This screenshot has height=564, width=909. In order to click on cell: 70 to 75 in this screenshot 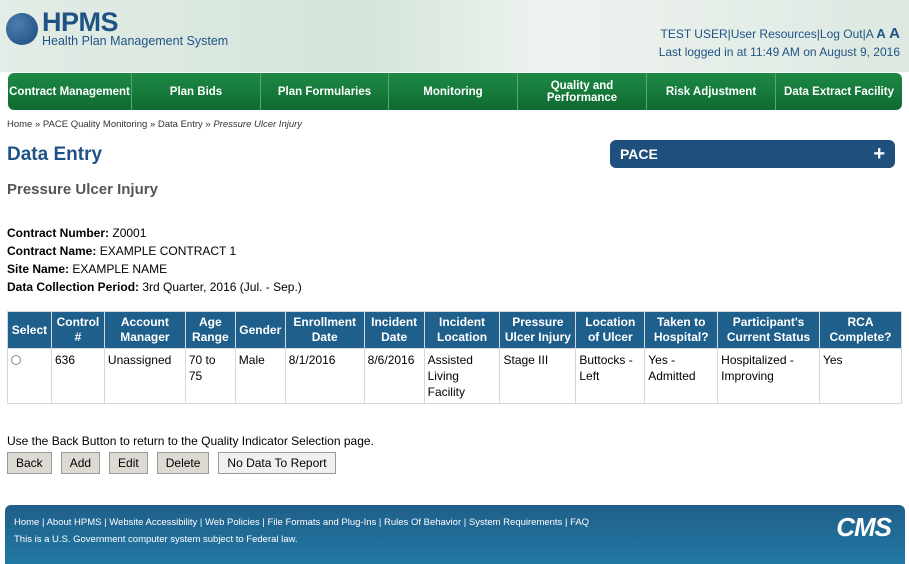, I will do `click(210, 376)`.